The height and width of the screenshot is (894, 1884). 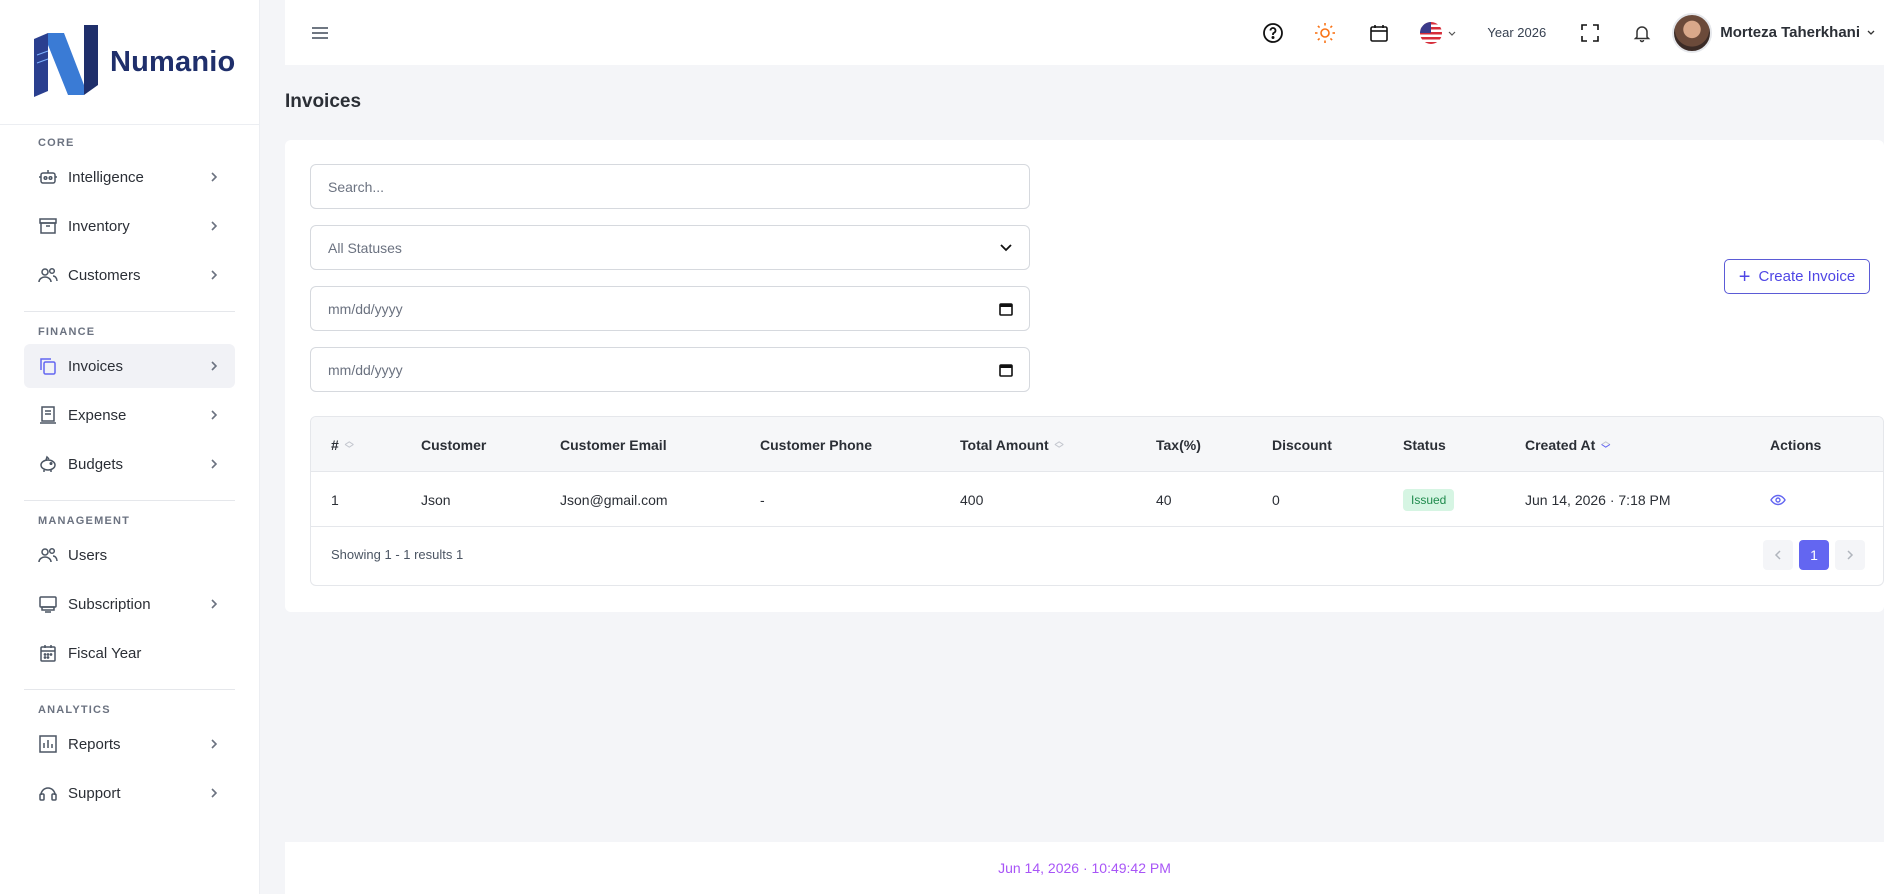 I want to click on column-header-created: Created At ︿ ﹀, so click(x=1567, y=444).